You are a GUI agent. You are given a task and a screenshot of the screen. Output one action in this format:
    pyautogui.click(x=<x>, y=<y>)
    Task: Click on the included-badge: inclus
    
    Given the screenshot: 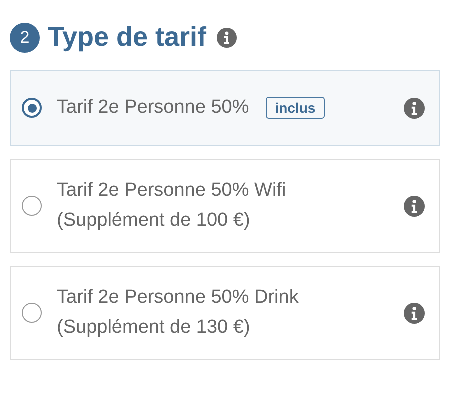 What is the action you would take?
    pyautogui.click(x=295, y=108)
    